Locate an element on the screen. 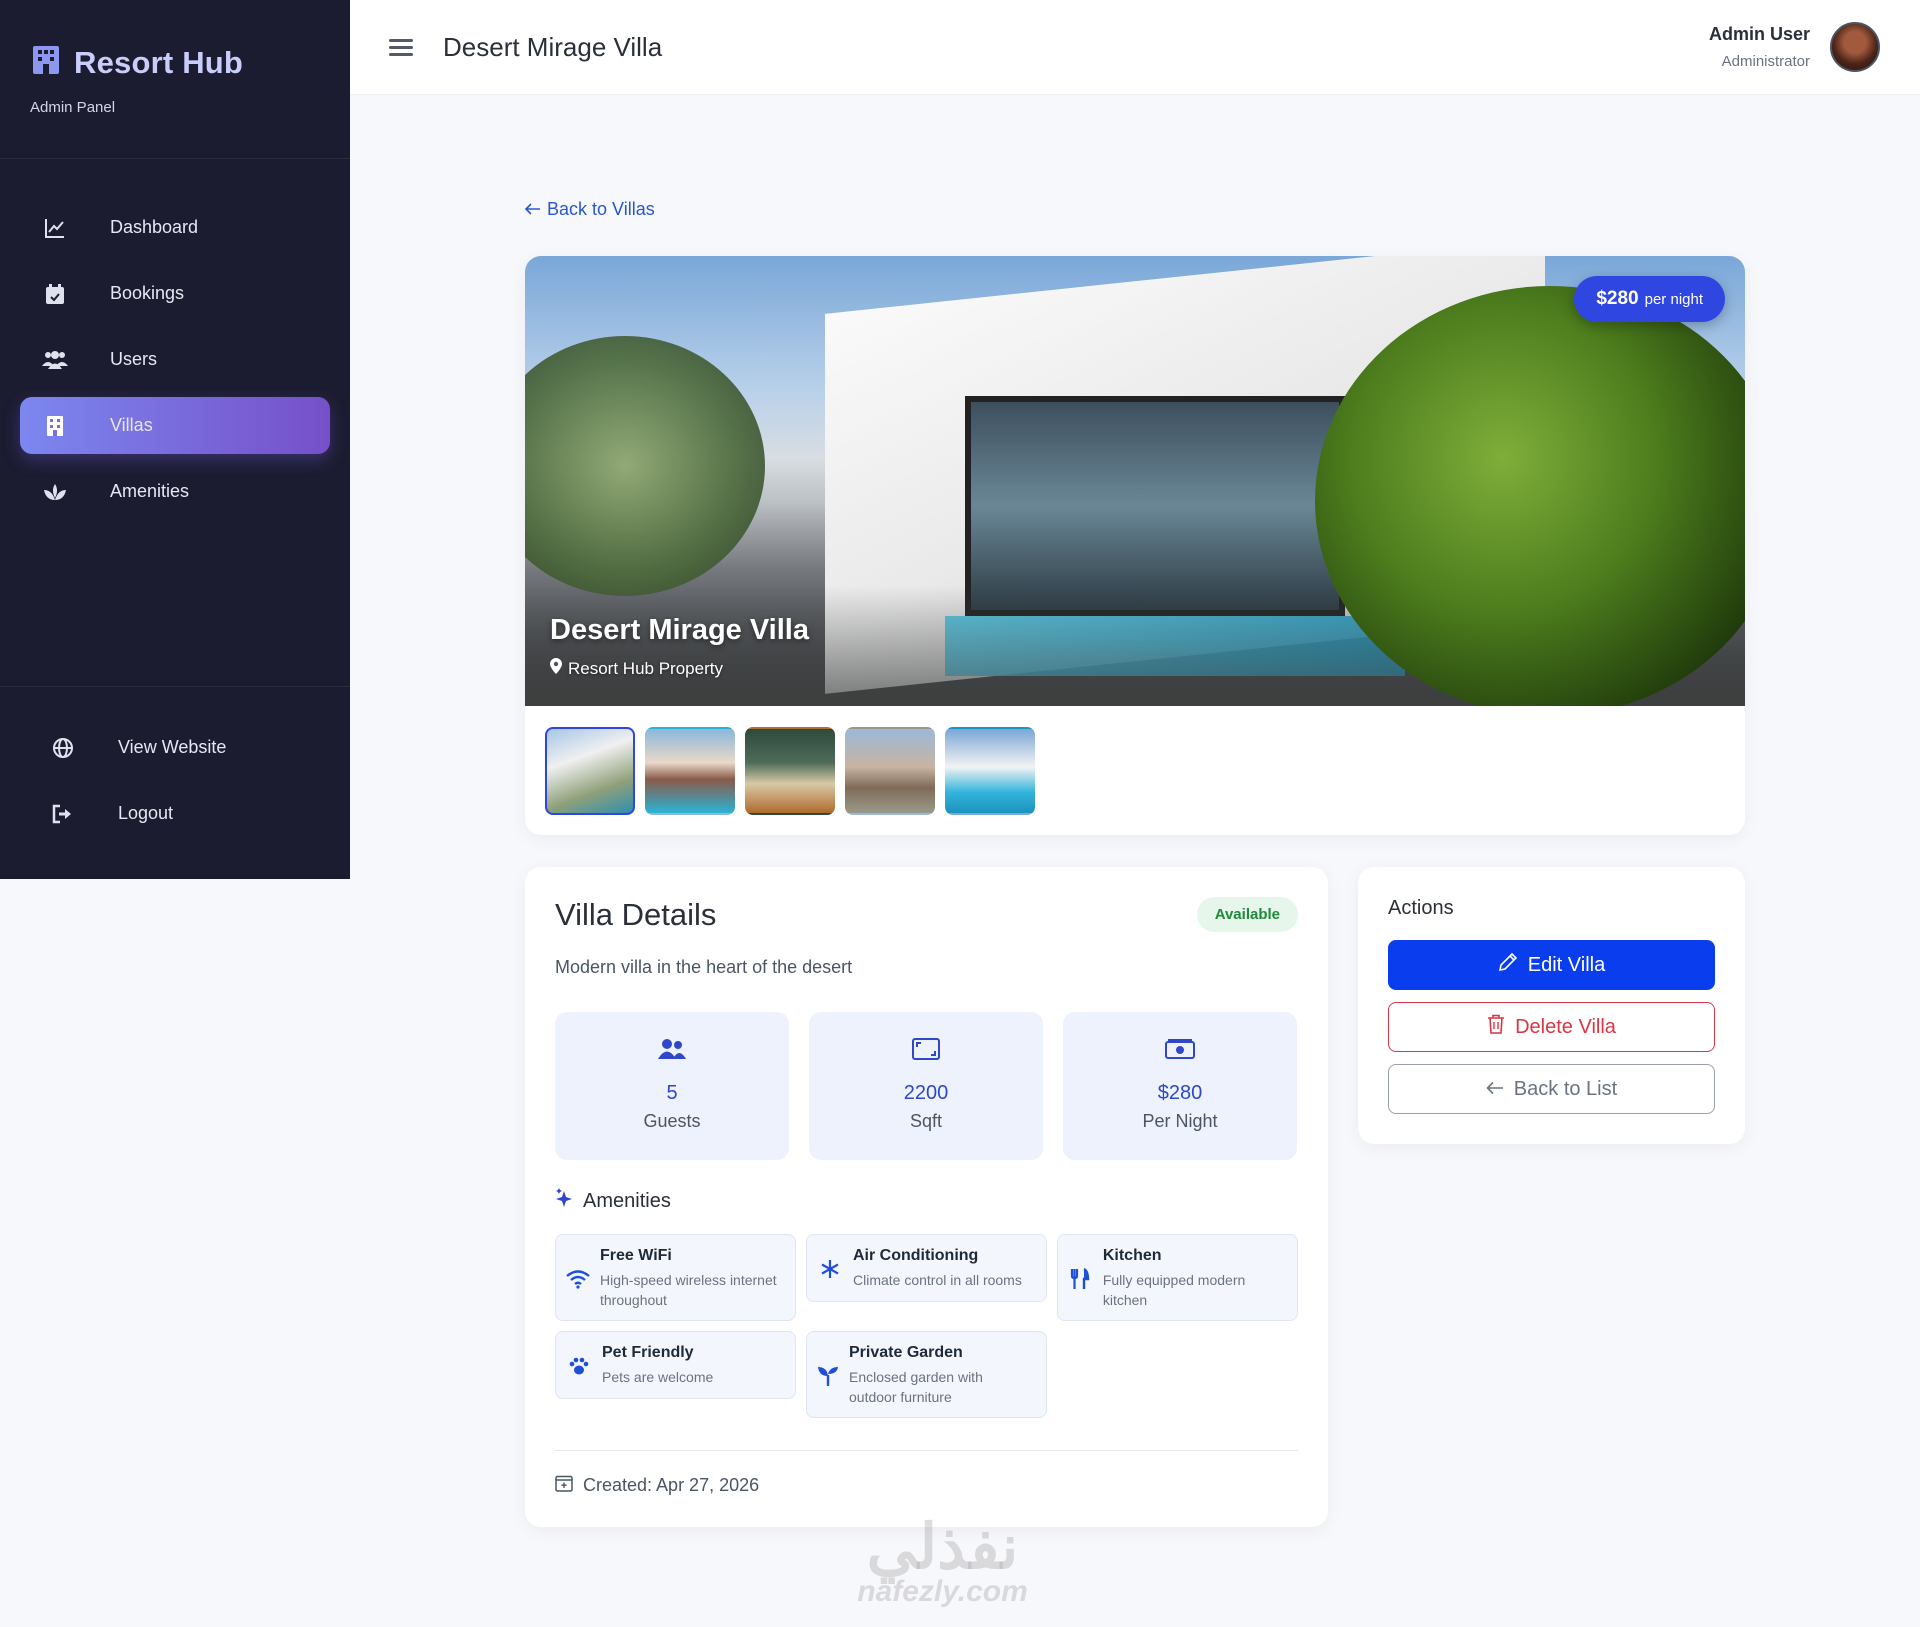 The width and height of the screenshot is (1920, 1627). stat-value: 5 is located at coordinates (672, 1093).